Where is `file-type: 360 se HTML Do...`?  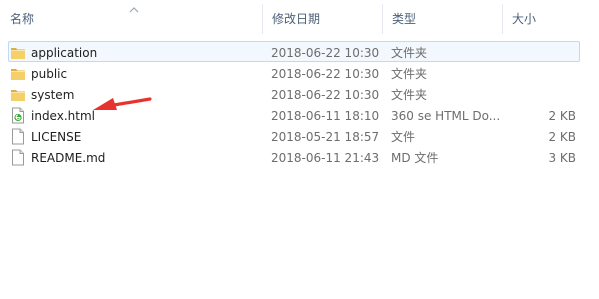
file-type: 360 se HTML Do... is located at coordinates (446, 115).